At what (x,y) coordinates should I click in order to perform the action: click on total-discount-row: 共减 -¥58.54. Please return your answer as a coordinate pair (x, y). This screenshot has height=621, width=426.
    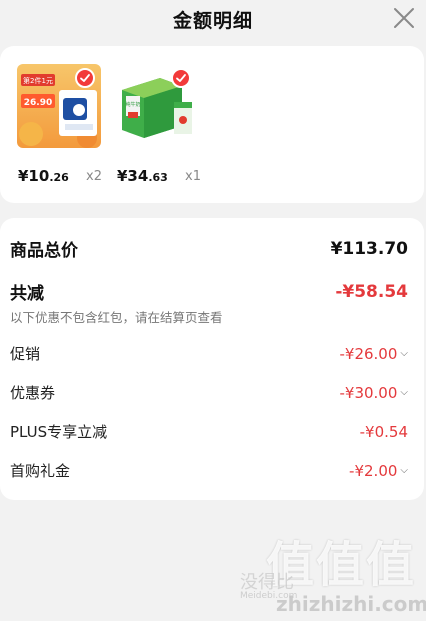
    Looking at the image, I should click on (209, 292).